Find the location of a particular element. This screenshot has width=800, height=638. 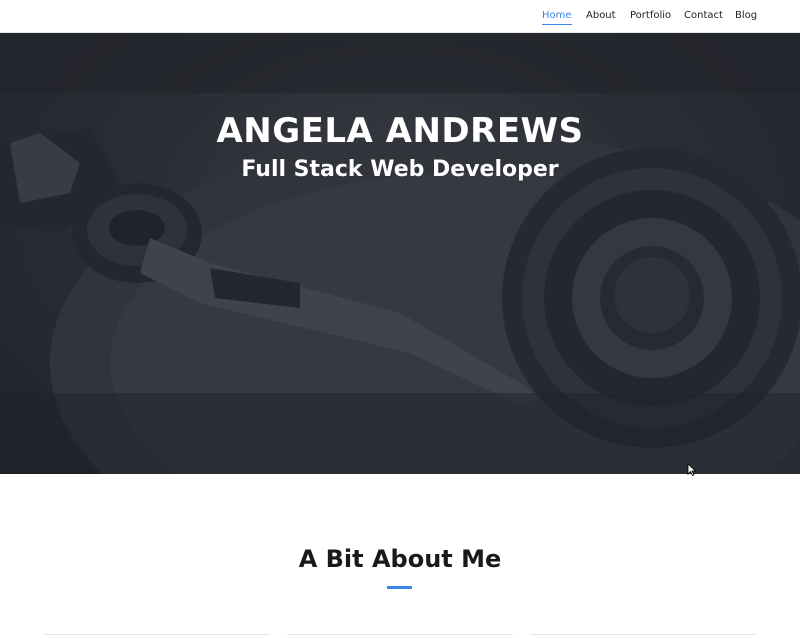

nav-item-contact: Contact is located at coordinates (703, 15).